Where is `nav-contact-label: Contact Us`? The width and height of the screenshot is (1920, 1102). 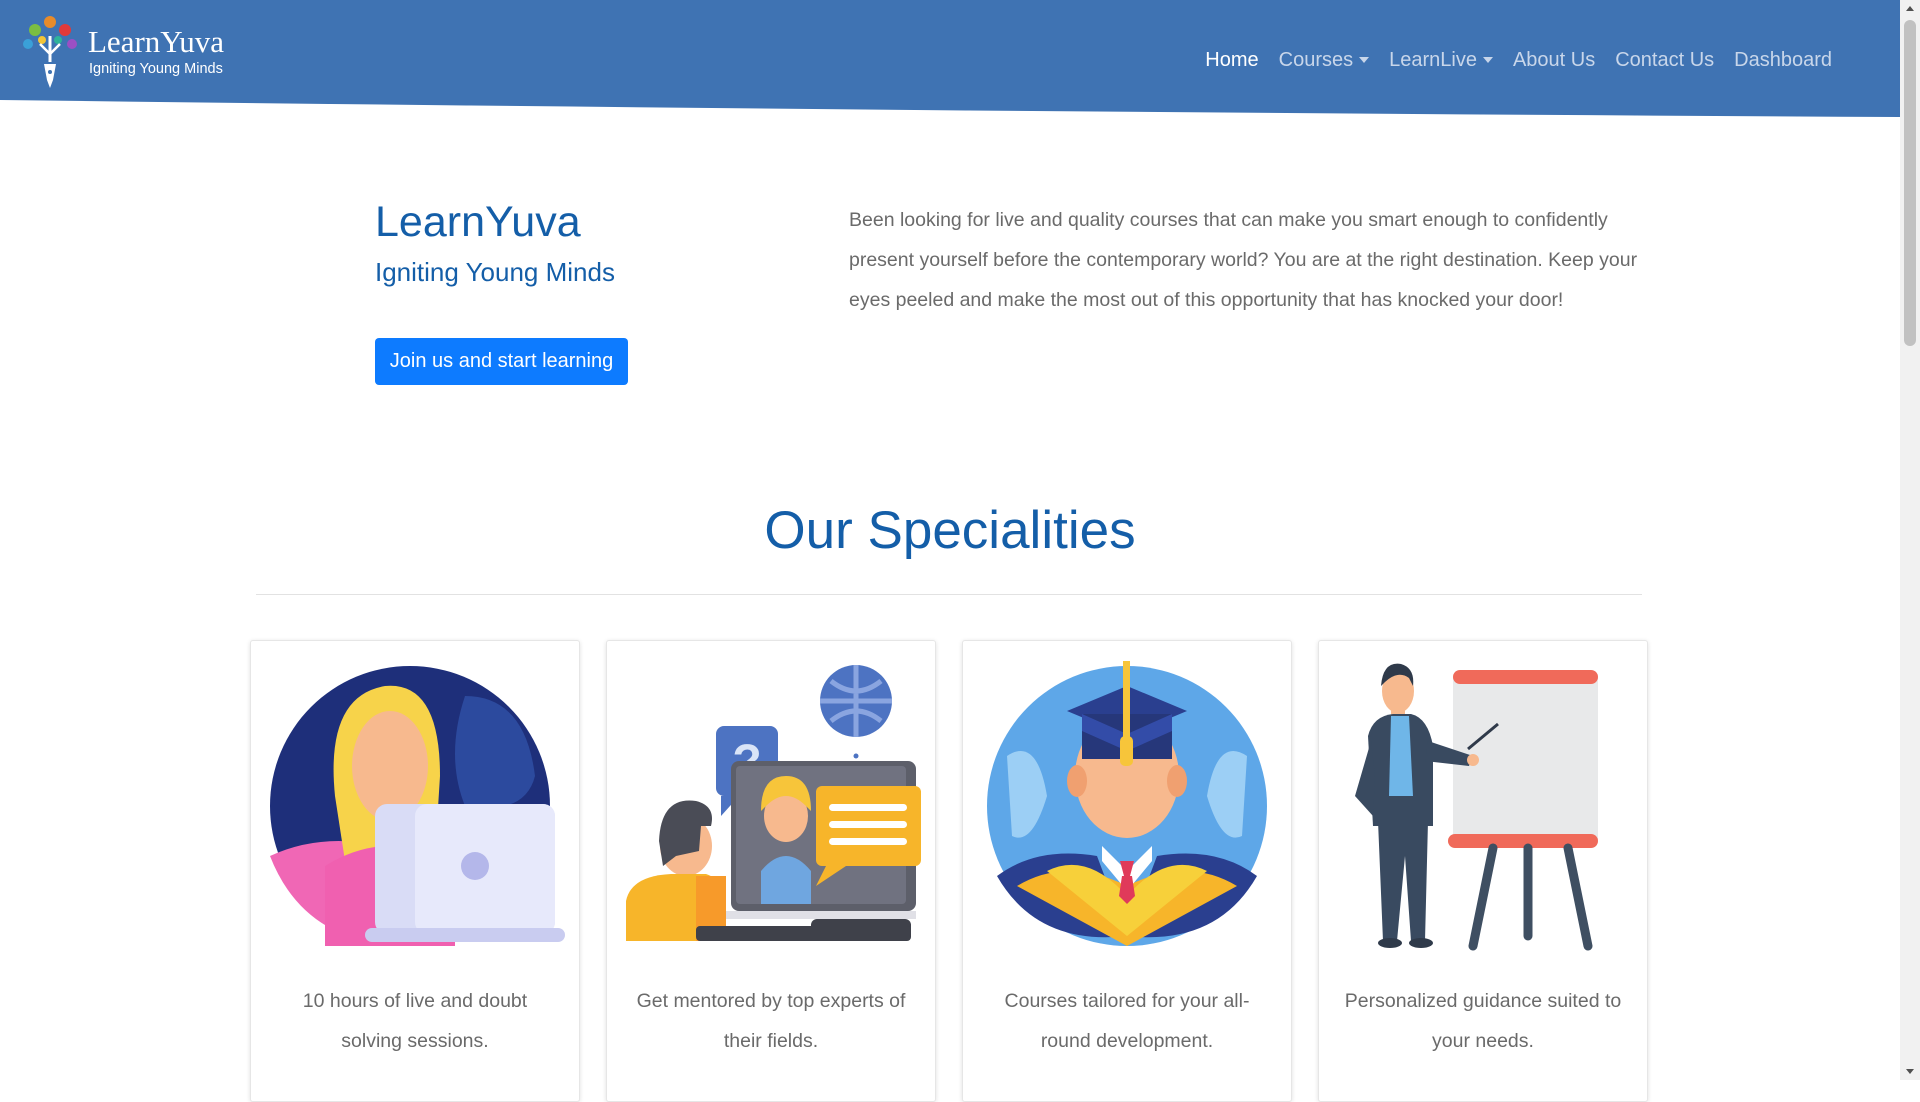 nav-contact-label: Contact Us is located at coordinates (1665, 59).